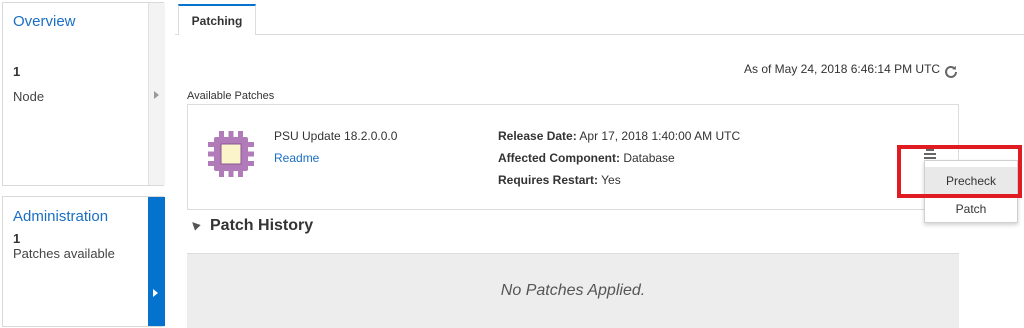  I want to click on release-date-label: Release Date:, so click(537, 136).